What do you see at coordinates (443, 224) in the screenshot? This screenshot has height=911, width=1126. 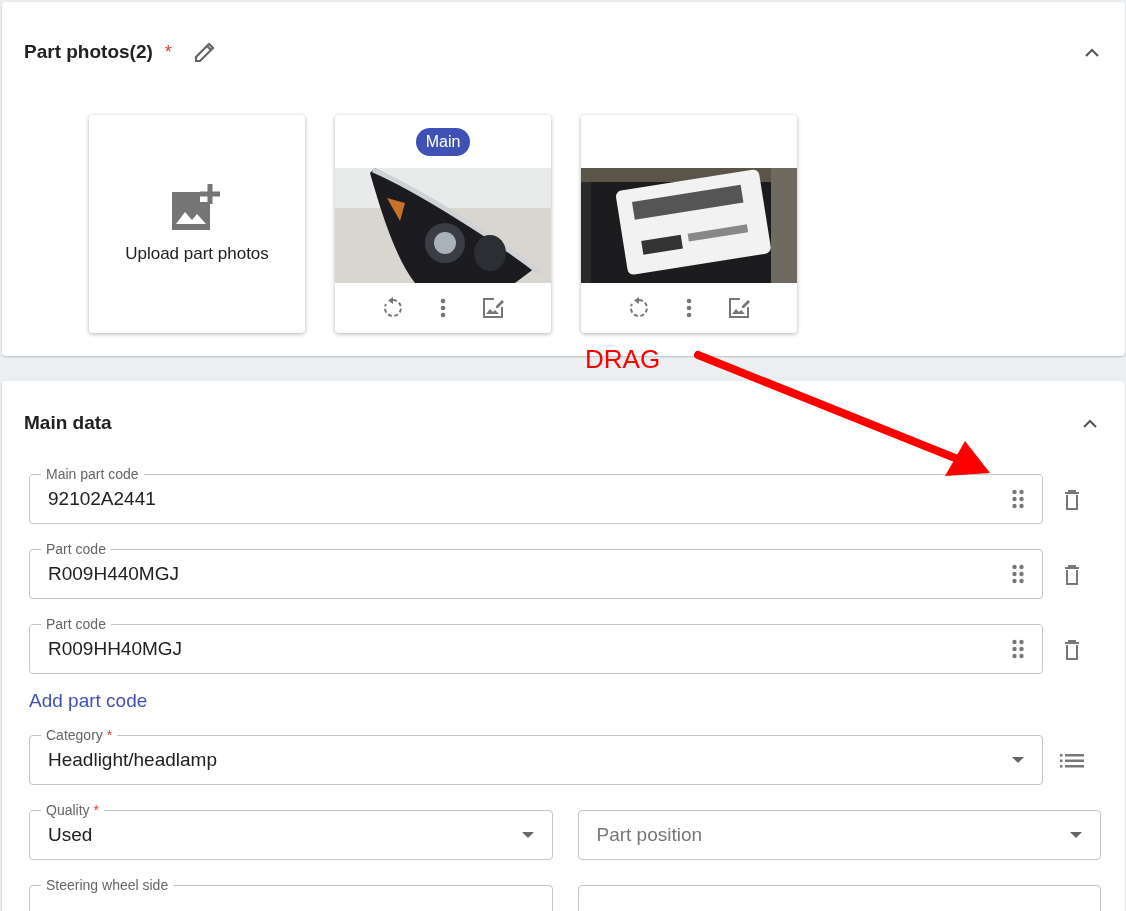 I see `photo-card: Main` at bounding box center [443, 224].